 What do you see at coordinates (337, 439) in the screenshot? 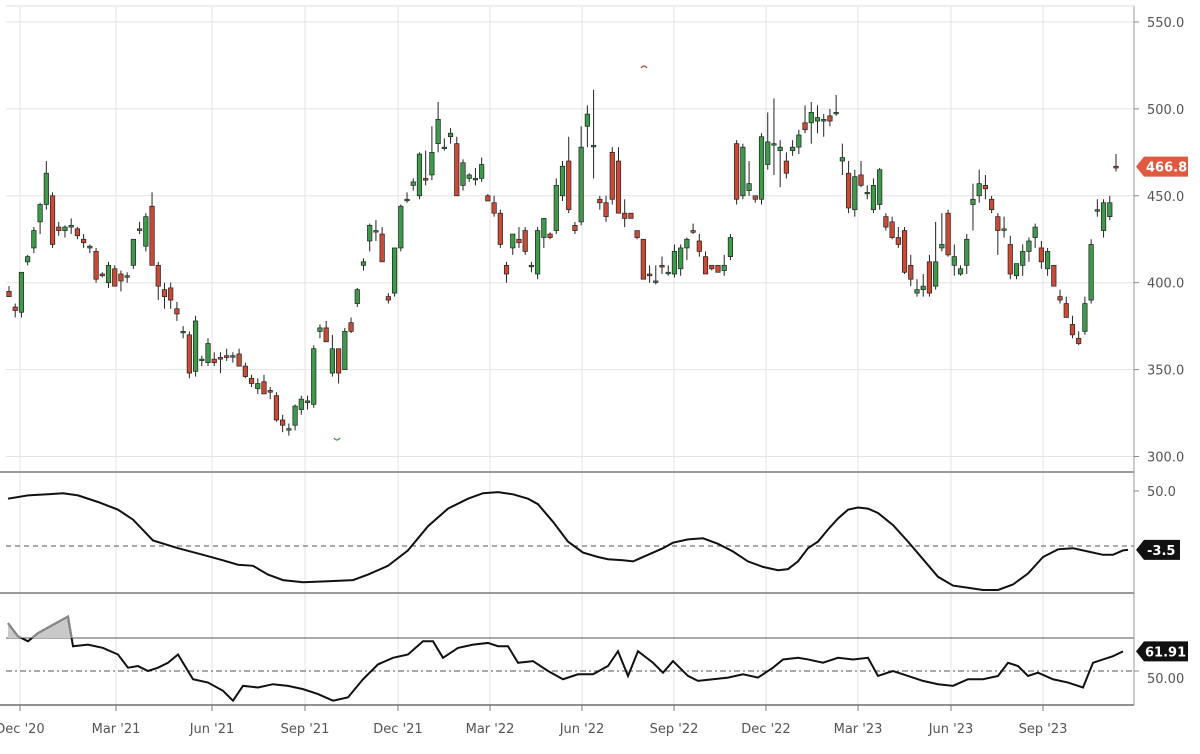
I see `low-marker` at bounding box center [337, 439].